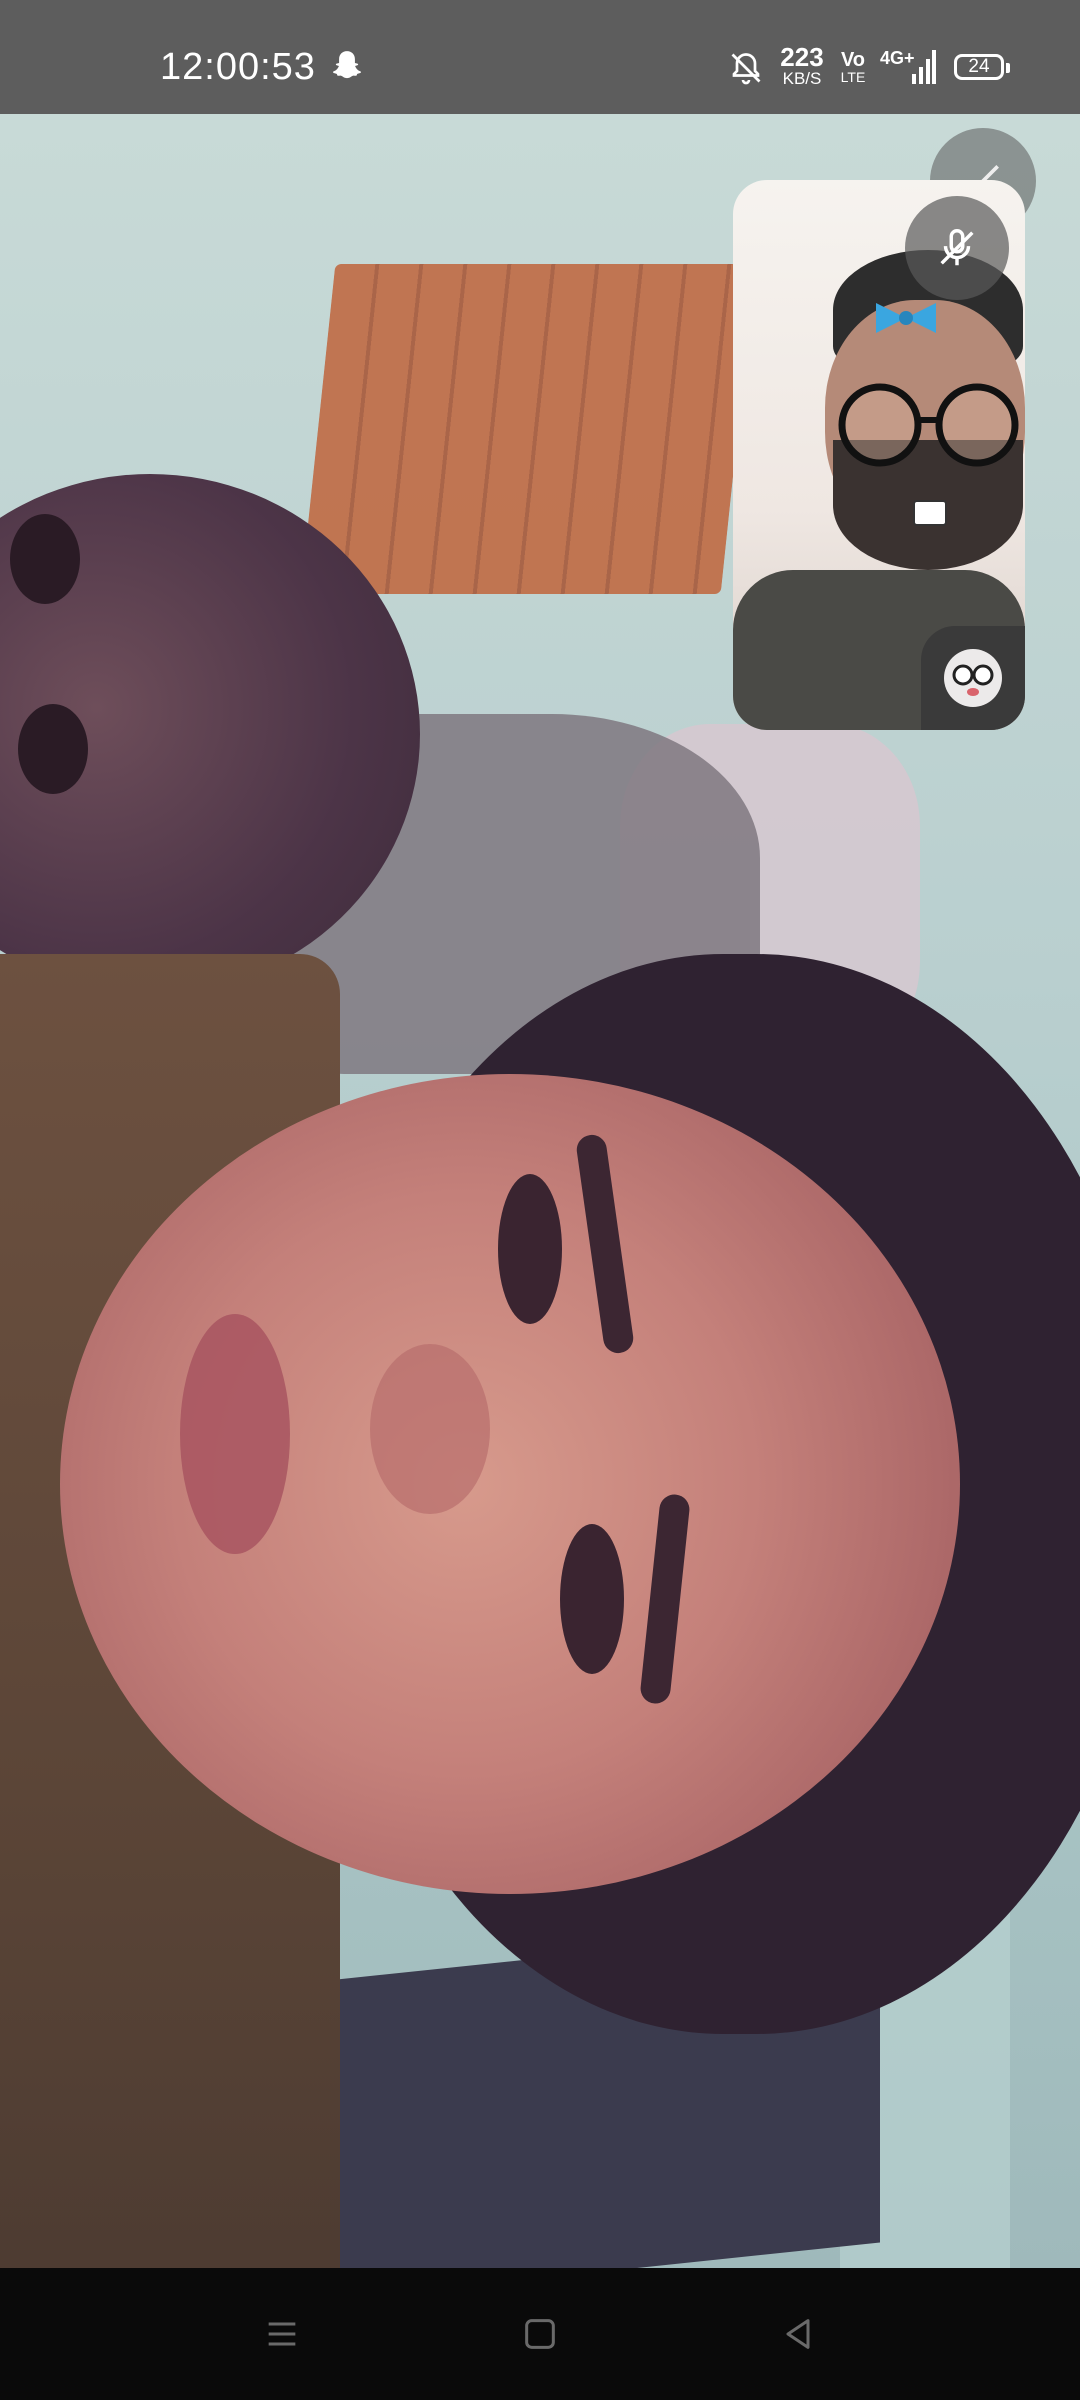  I want to click on navigation-bar, so click(540, 2334).